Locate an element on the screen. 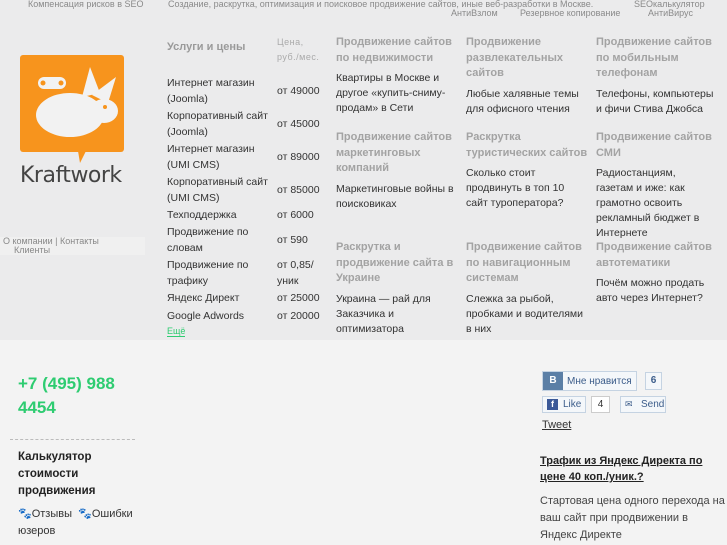 Image resolution: width=727 pixels, height=545 pixels. service-name: Продвижение по трафику is located at coordinates (208, 273).